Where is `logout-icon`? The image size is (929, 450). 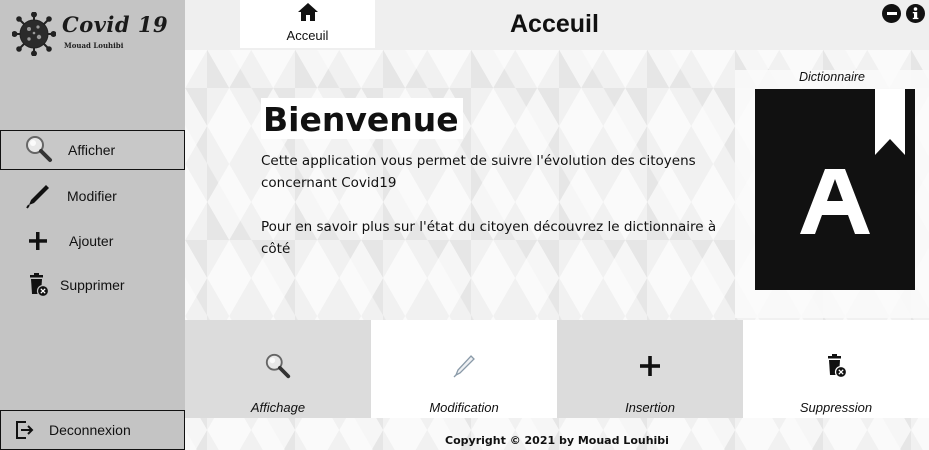
logout-icon is located at coordinates (24, 432).